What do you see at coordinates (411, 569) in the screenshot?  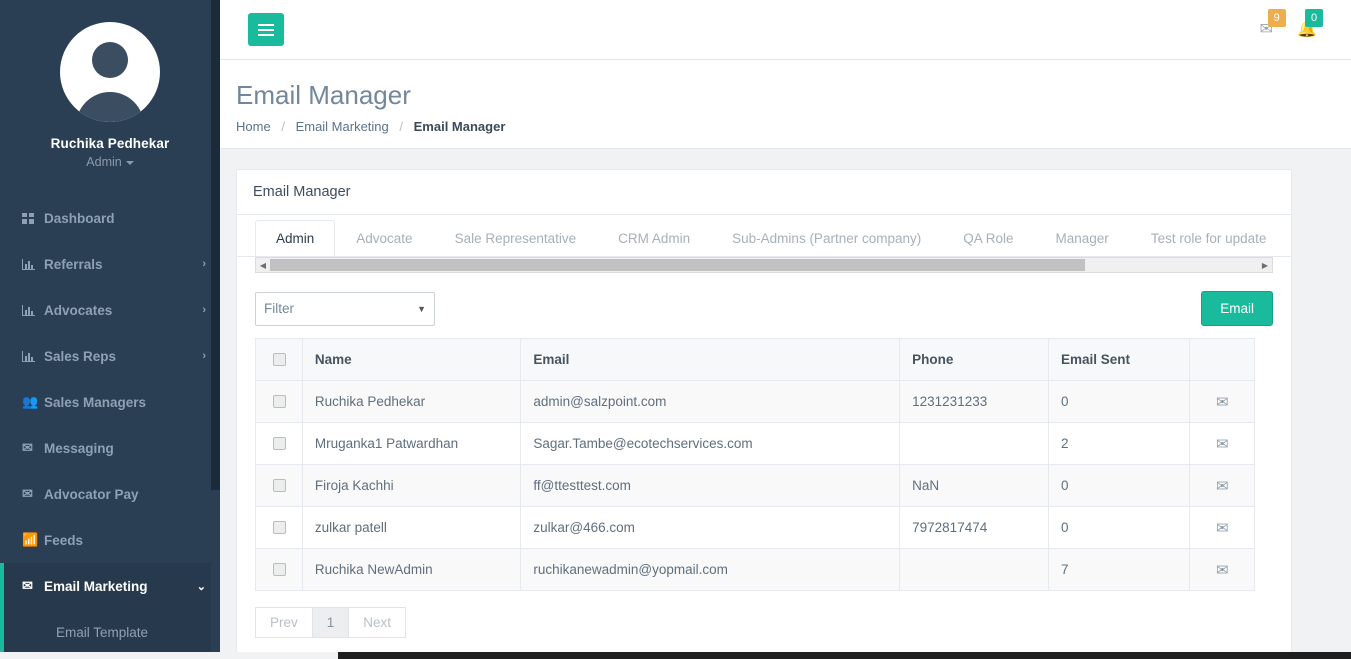 I see `cell-name: Ruchika NewAdmin` at bounding box center [411, 569].